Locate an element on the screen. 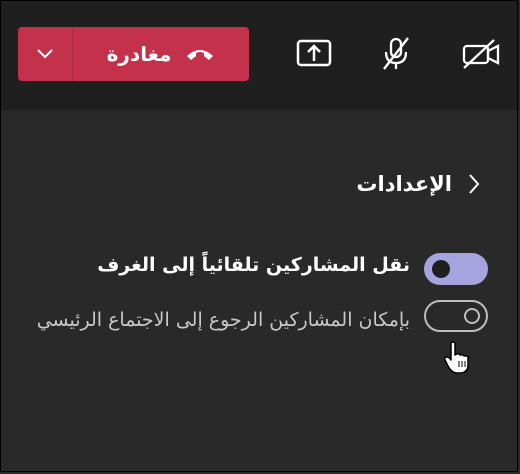  move-participants-label: نقل المشاركين تلقائياً إلى الغرف is located at coordinates (253, 265).